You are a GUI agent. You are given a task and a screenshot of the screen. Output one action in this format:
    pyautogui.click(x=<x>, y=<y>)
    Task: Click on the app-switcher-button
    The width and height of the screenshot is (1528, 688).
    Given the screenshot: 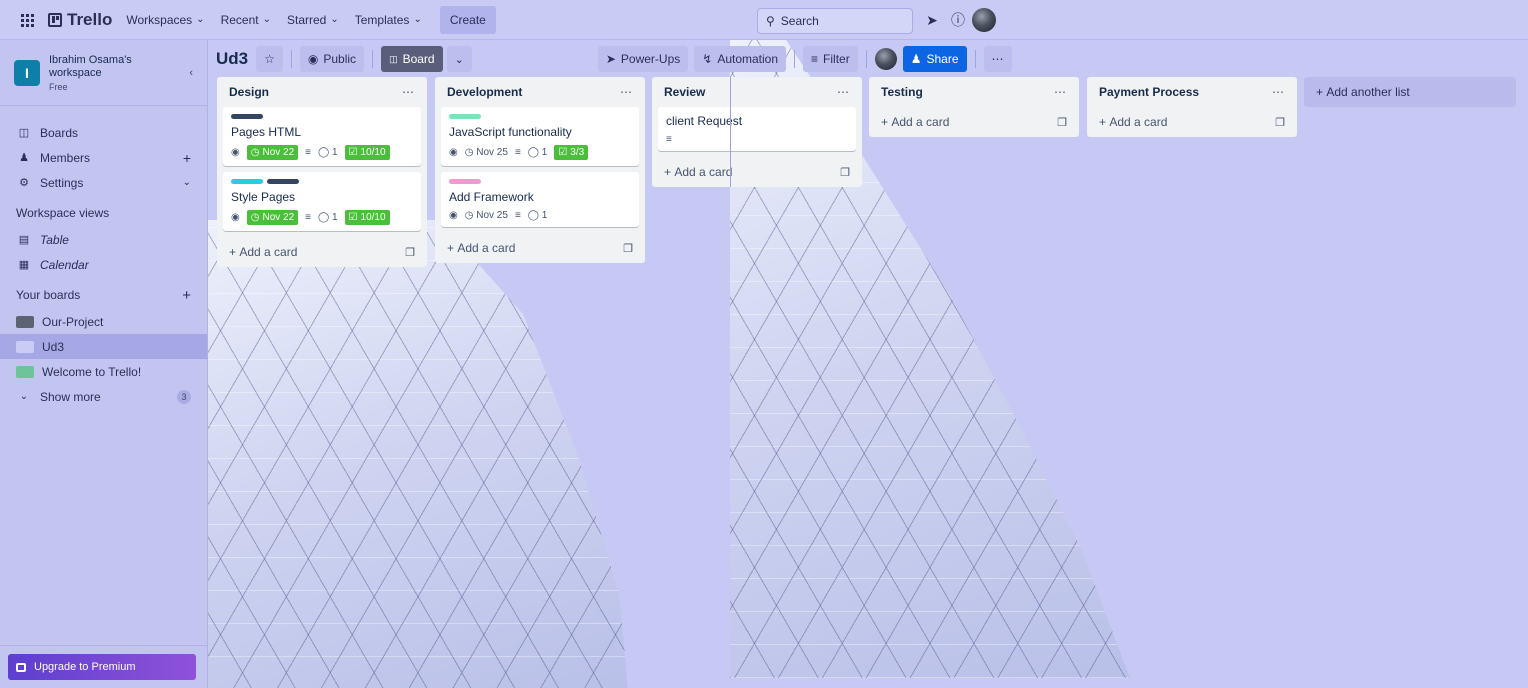 What is the action you would take?
    pyautogui.click(x=27, y=20)
    